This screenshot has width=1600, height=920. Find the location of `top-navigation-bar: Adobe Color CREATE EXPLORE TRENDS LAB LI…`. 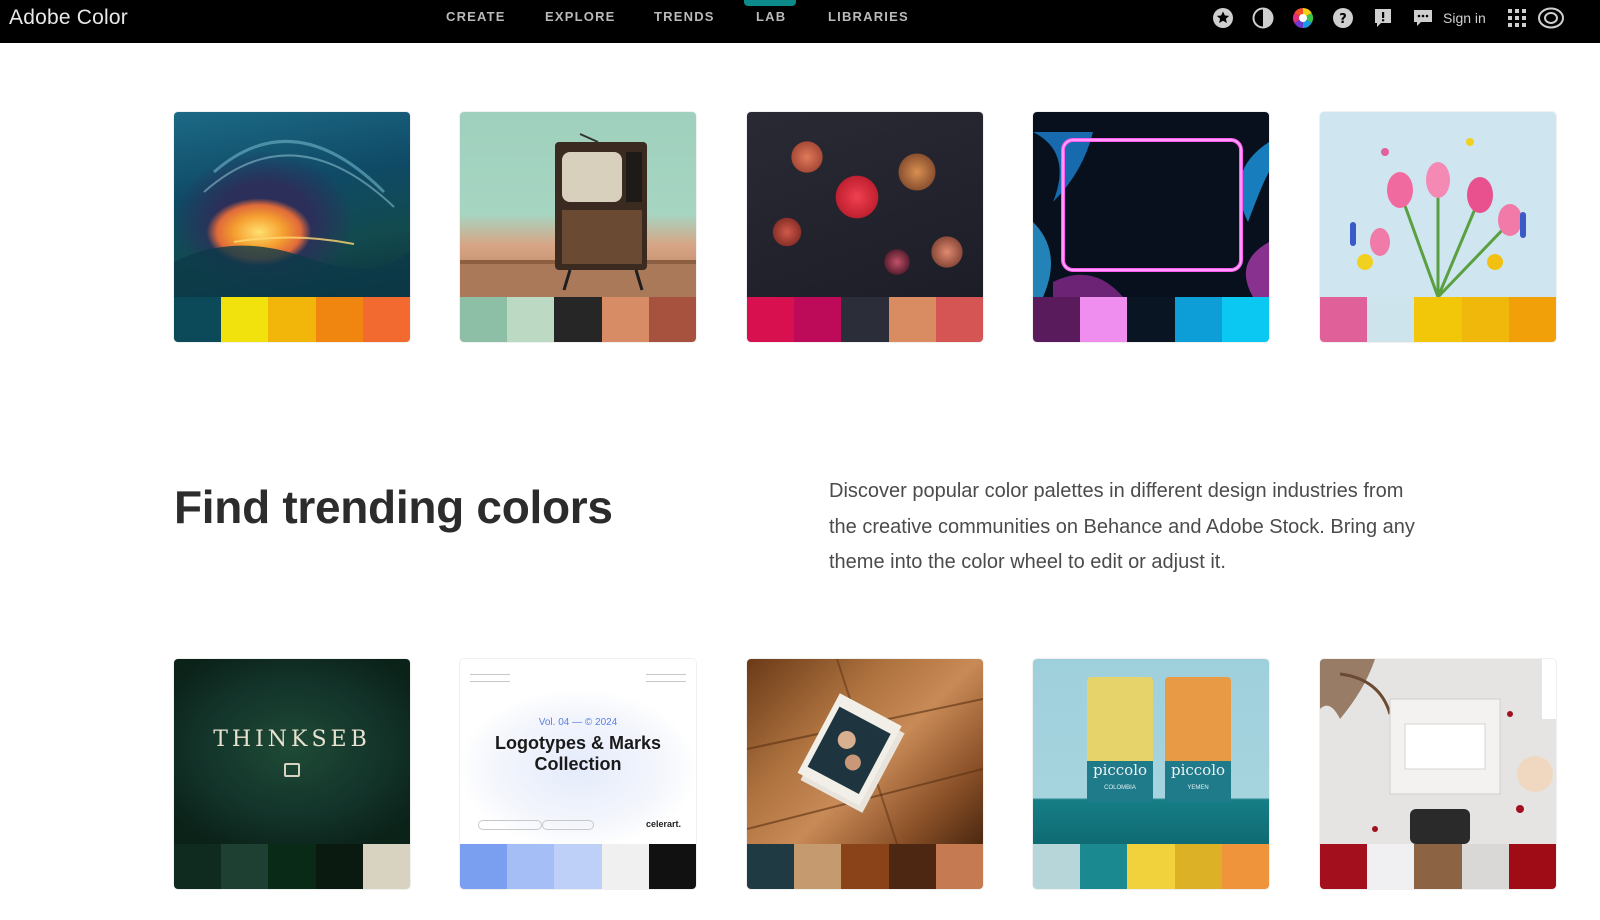

top-navigation-bar: Adobe Color CREATE EXPLORE TRENDS LAB LI… is located at coordinates (800, 21).